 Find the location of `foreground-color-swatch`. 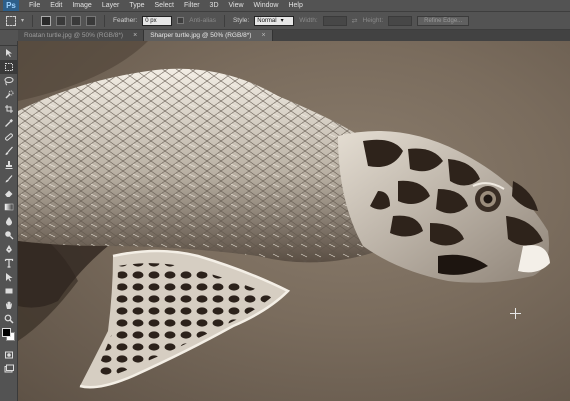

foreground-color-swatch is located at coordinates (6, 332).